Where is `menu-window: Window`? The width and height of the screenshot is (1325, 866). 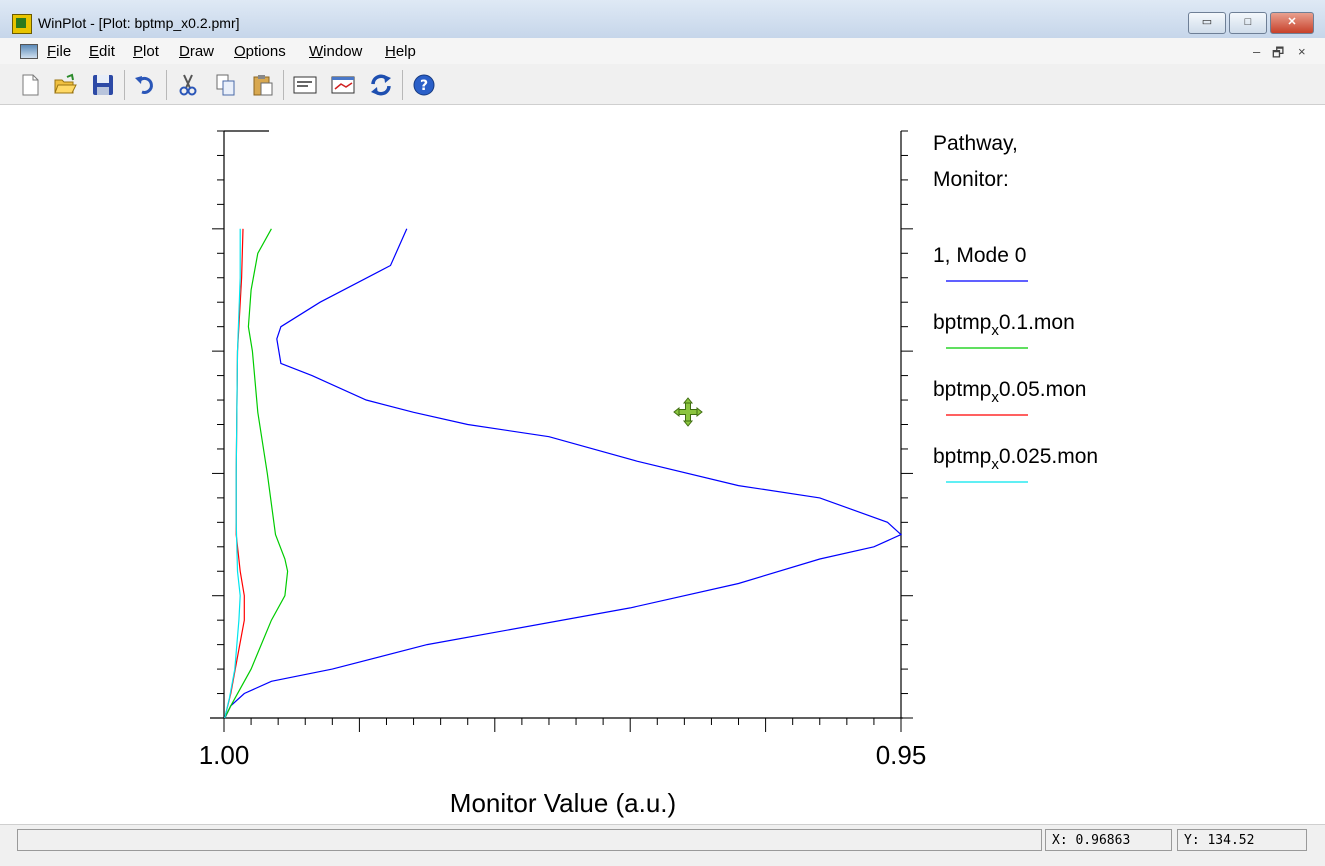
menu-window: Window is located at coordinates (335, 51).